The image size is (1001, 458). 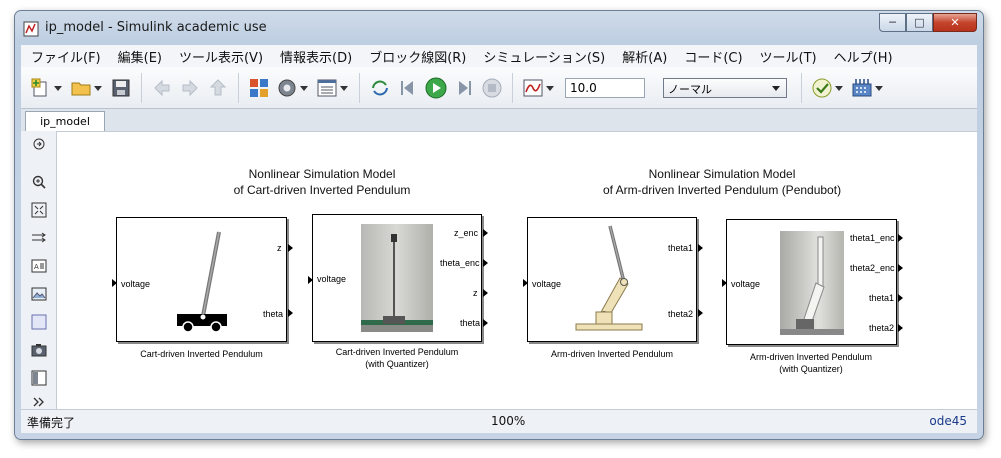 I want to click on forward-button, so click(x=190, y=88).